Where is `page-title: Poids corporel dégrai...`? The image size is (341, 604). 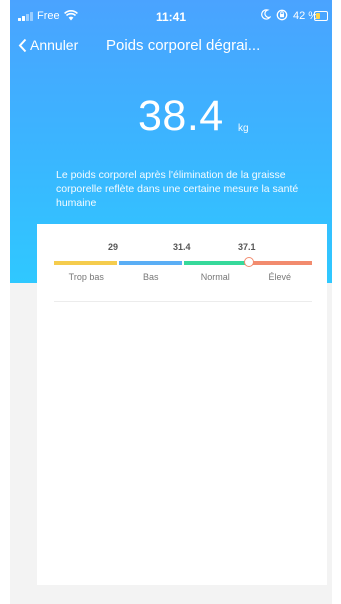 page-title: Poids corporel dégrai... is located at coordinates (183, 45).